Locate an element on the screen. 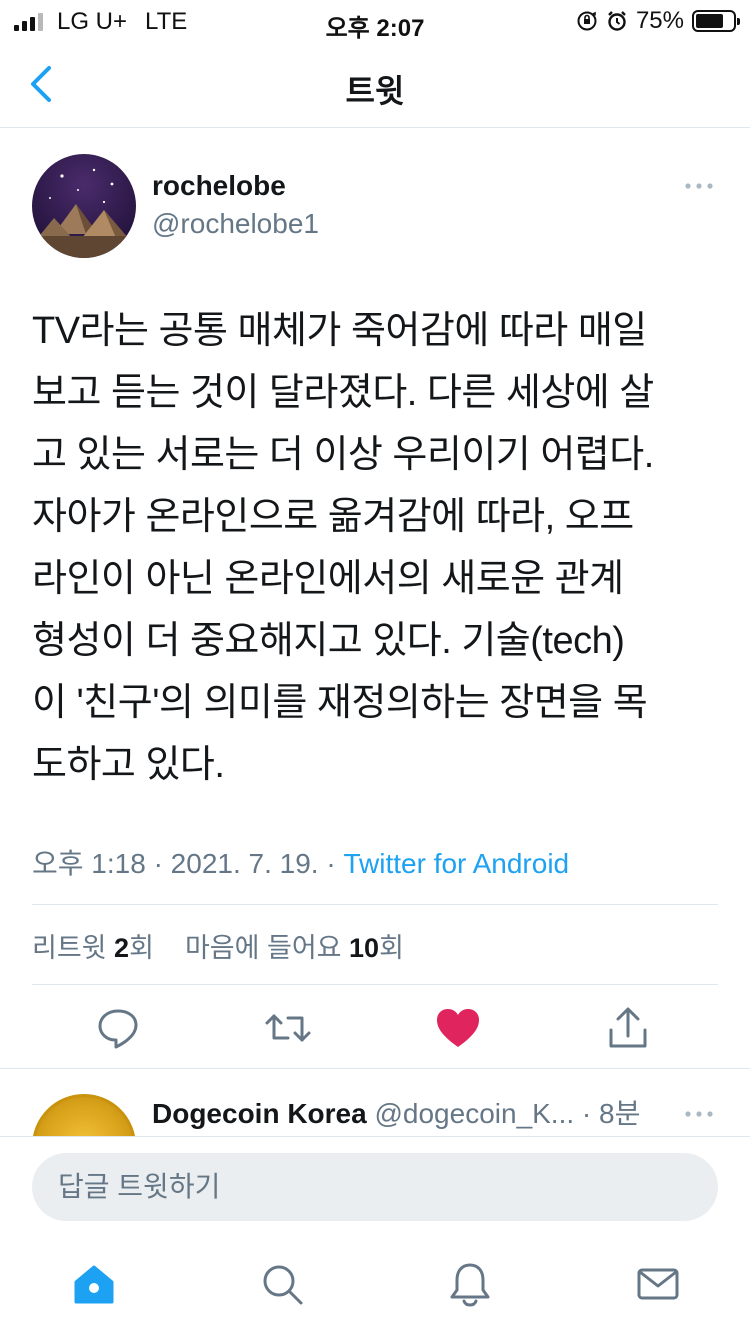  comment-icon is located at coordinates (118, 1028).